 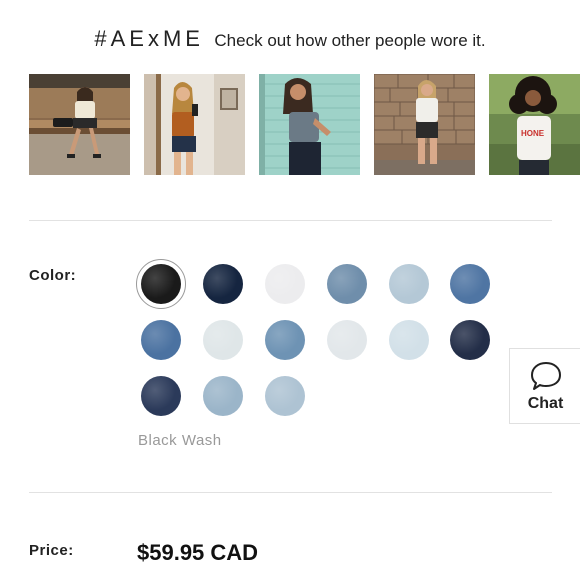 I want to click on price-value: $59.95 CAD, so click(x=198, y=552).